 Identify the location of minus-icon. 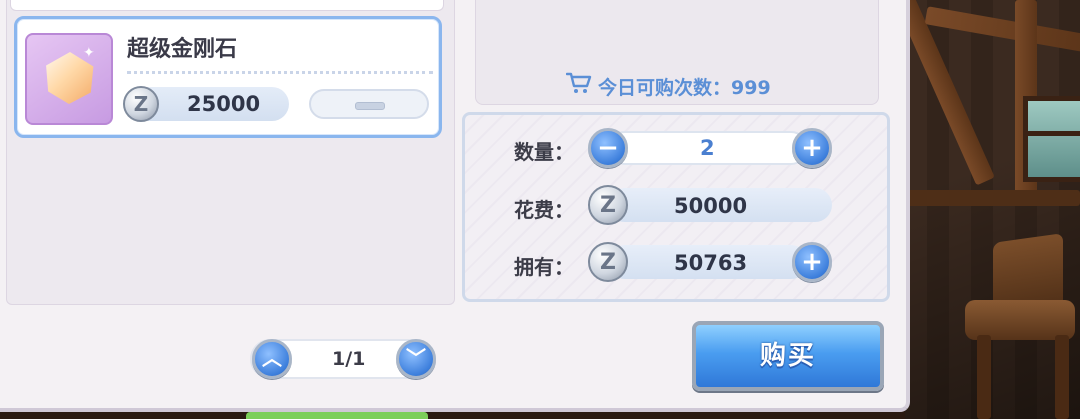
(370, 106).